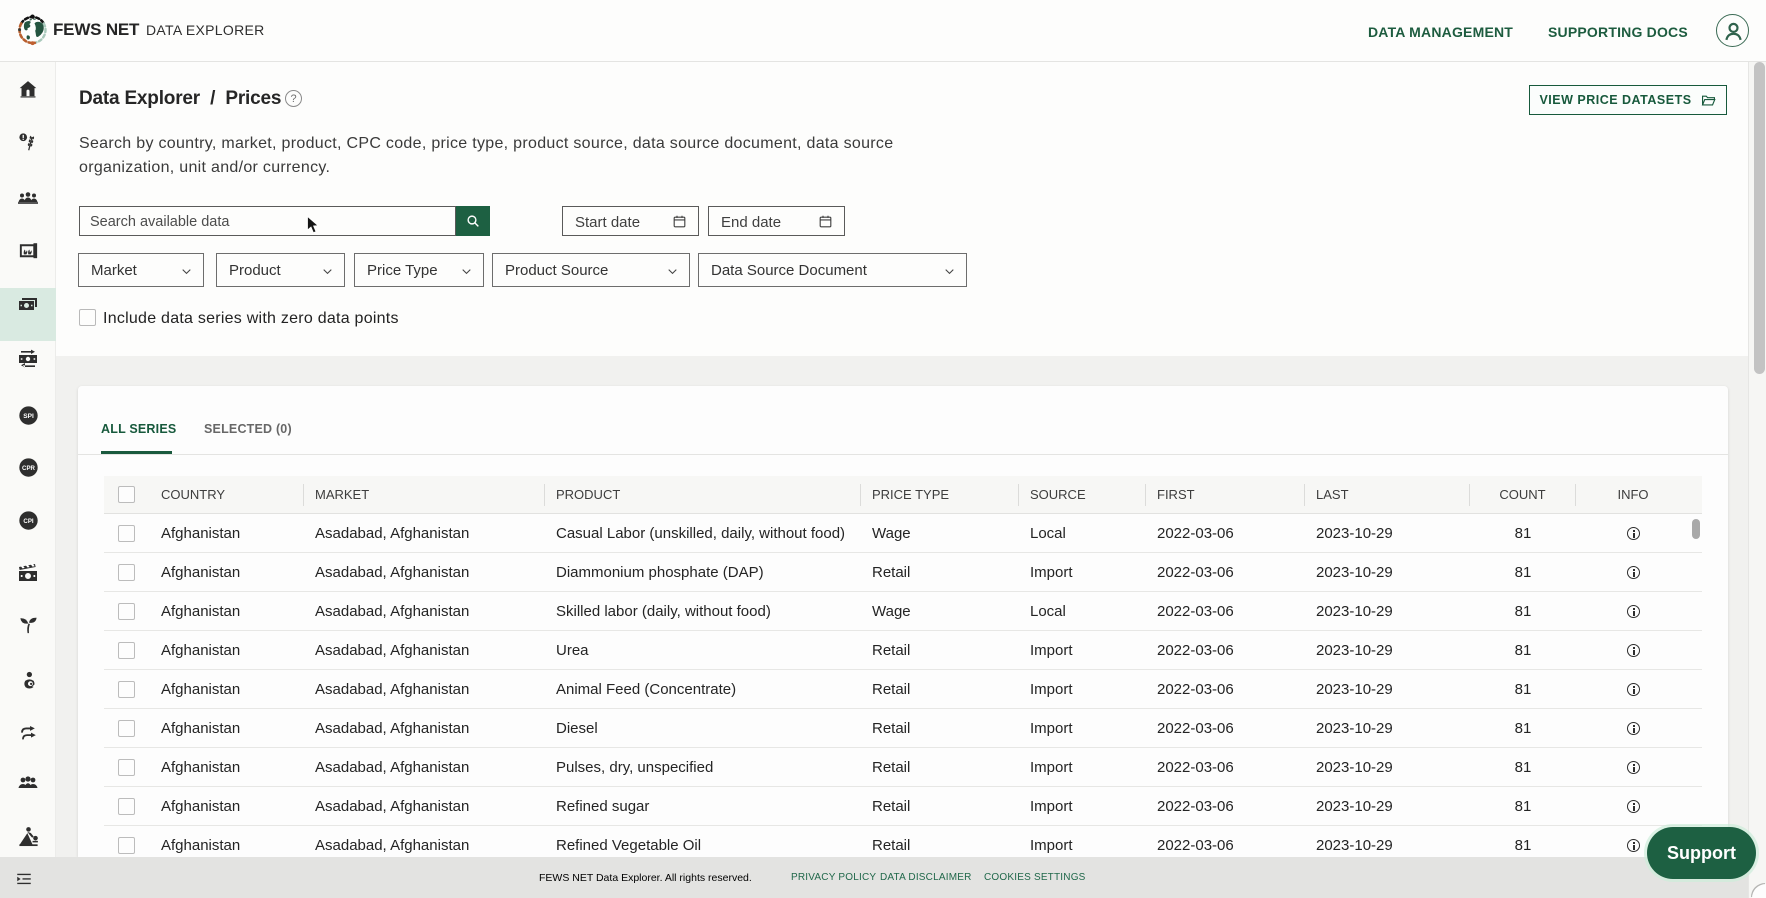  Describe the element at coordinates (28, 416) in the screenshot. I see `svg-text: SPI` at that location.